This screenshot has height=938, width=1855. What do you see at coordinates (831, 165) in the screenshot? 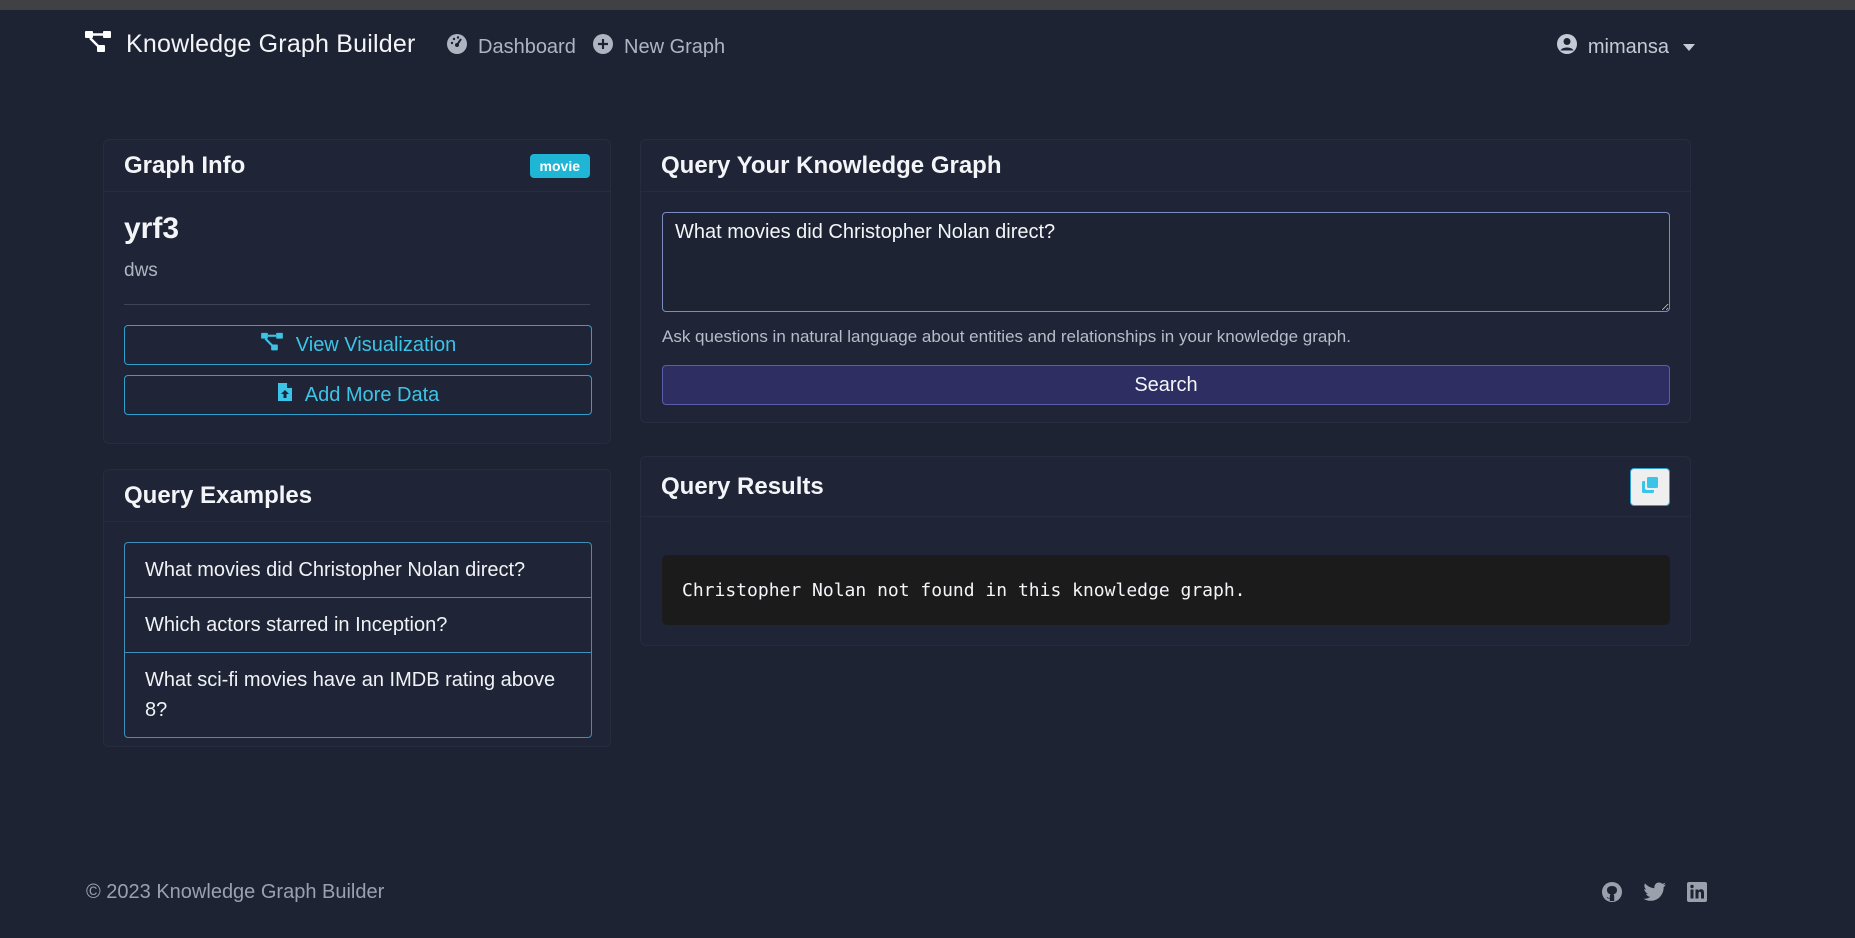
I see `query-title: Query Your Knowledge Graph` at bounding box center [831, 165].